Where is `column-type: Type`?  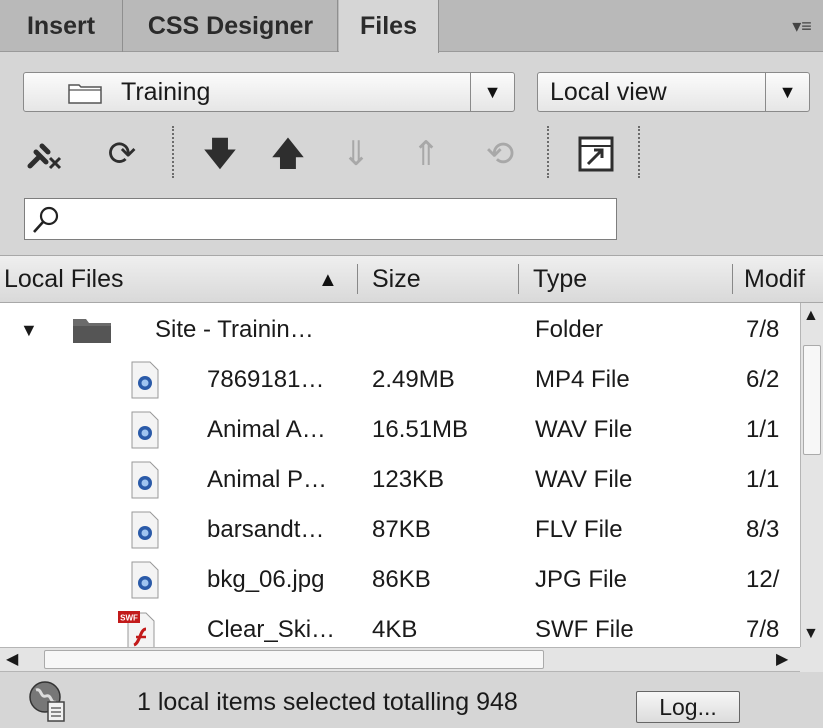
column-type: Type is located at coordinates (560, 279).